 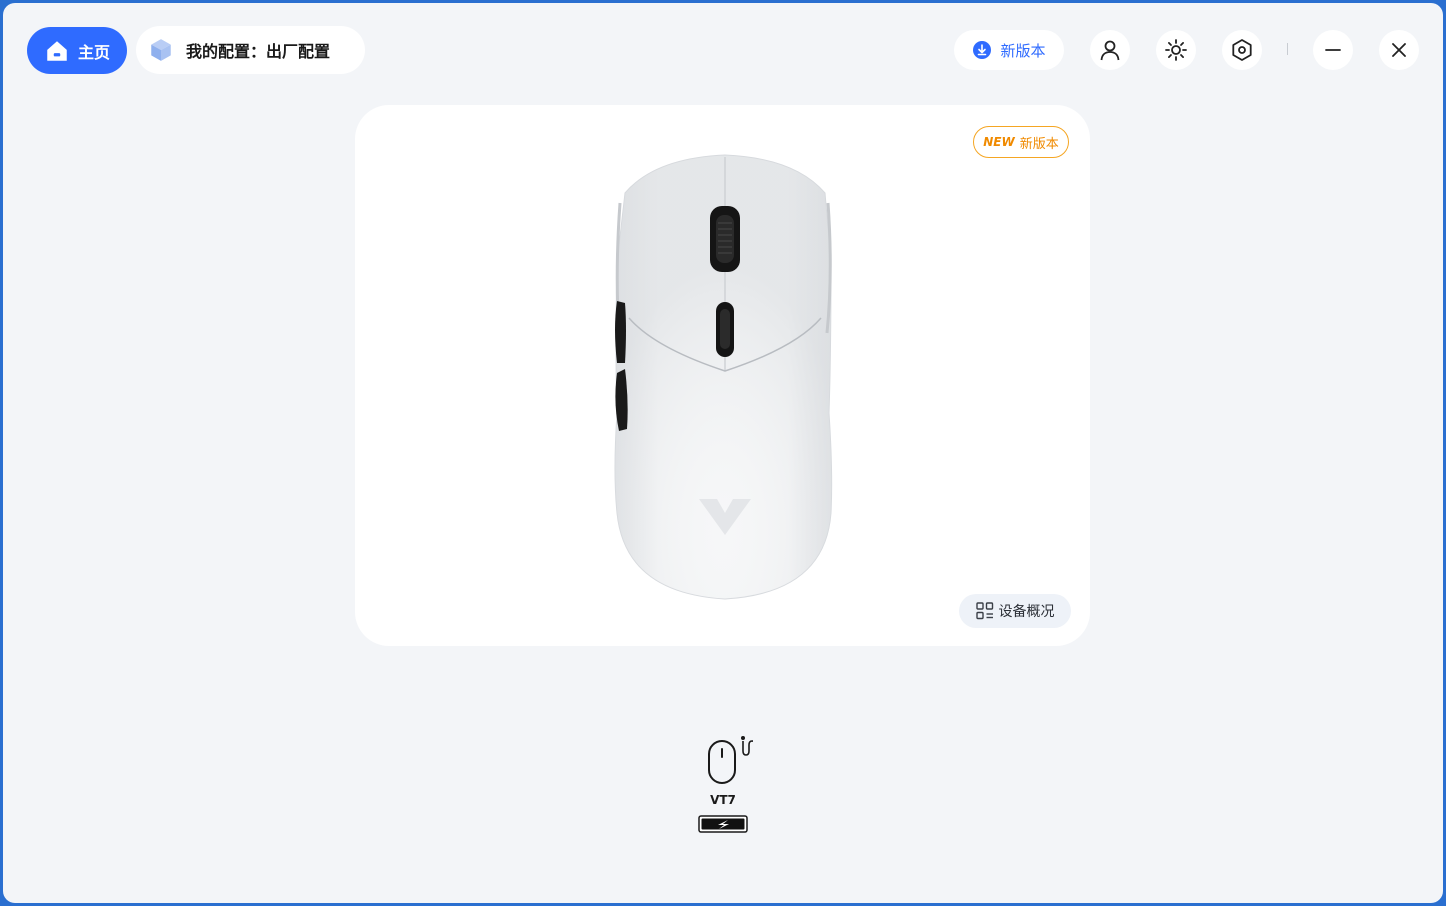 I want to click on settings-icon, so click(x=1242, y=50).